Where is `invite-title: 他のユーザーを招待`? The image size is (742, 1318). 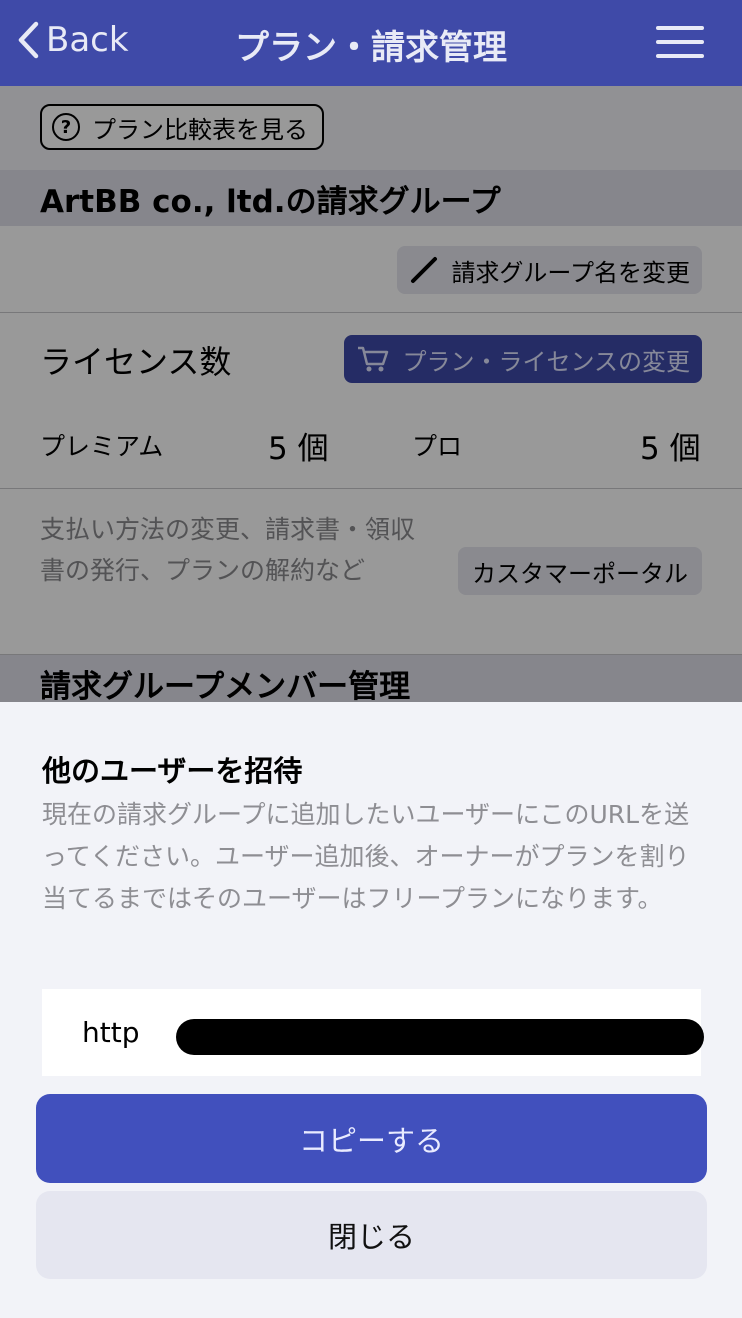 invite-title: 他のユーザーを招待 is located at coordinates (172, 771).